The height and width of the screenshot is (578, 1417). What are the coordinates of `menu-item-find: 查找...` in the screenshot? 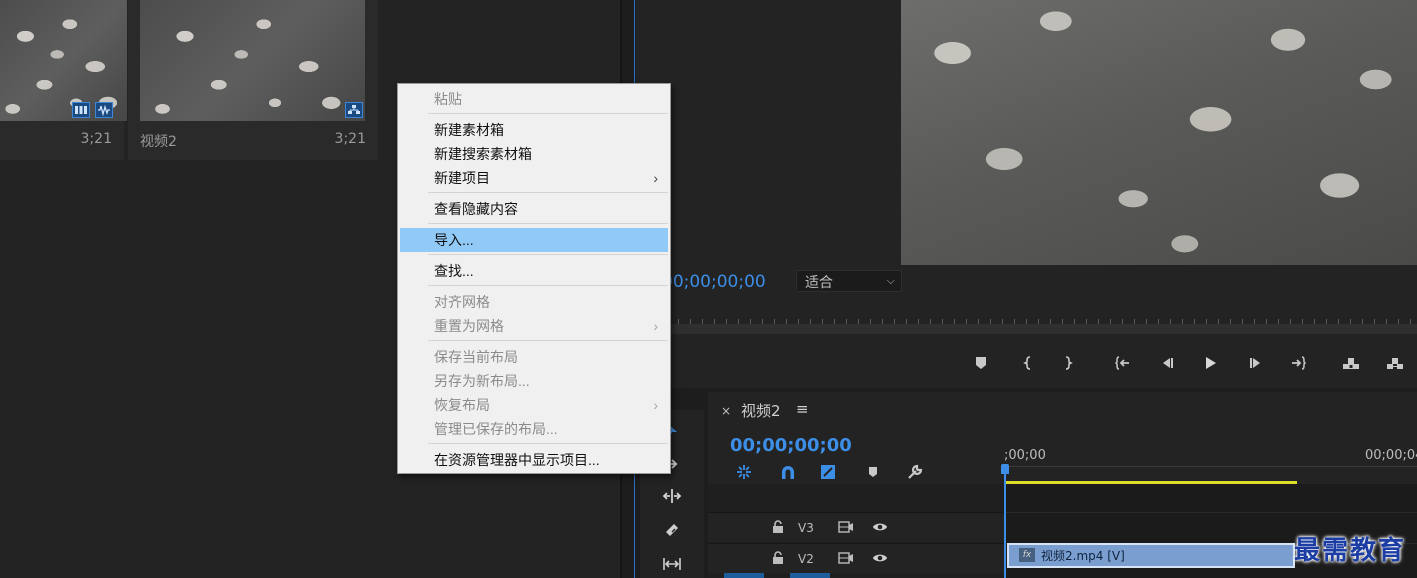 It's located at (534, 271).